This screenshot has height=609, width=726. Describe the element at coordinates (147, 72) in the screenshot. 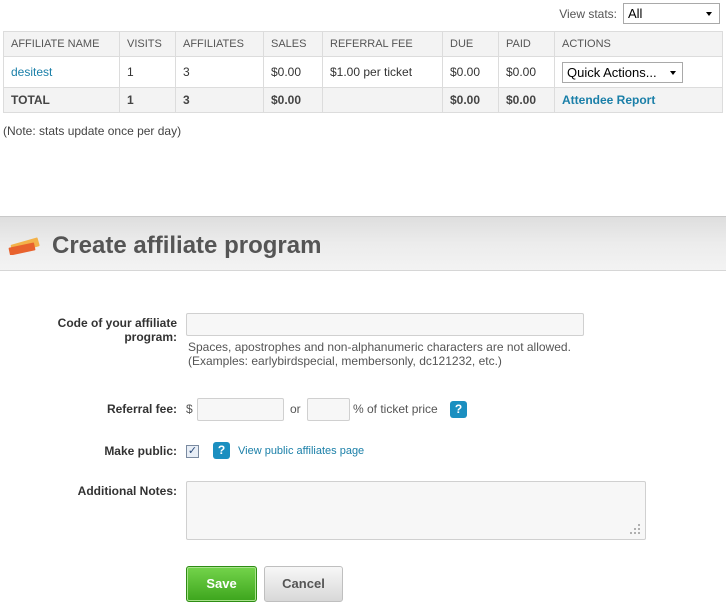

I see `cell-visits: 1` at that location.